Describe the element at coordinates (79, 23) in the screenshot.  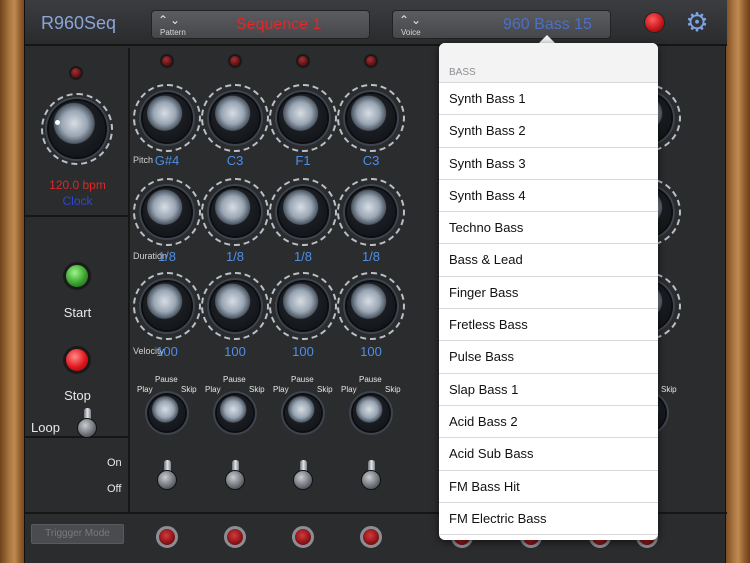
I see `app-title: R960Seq` at that location.